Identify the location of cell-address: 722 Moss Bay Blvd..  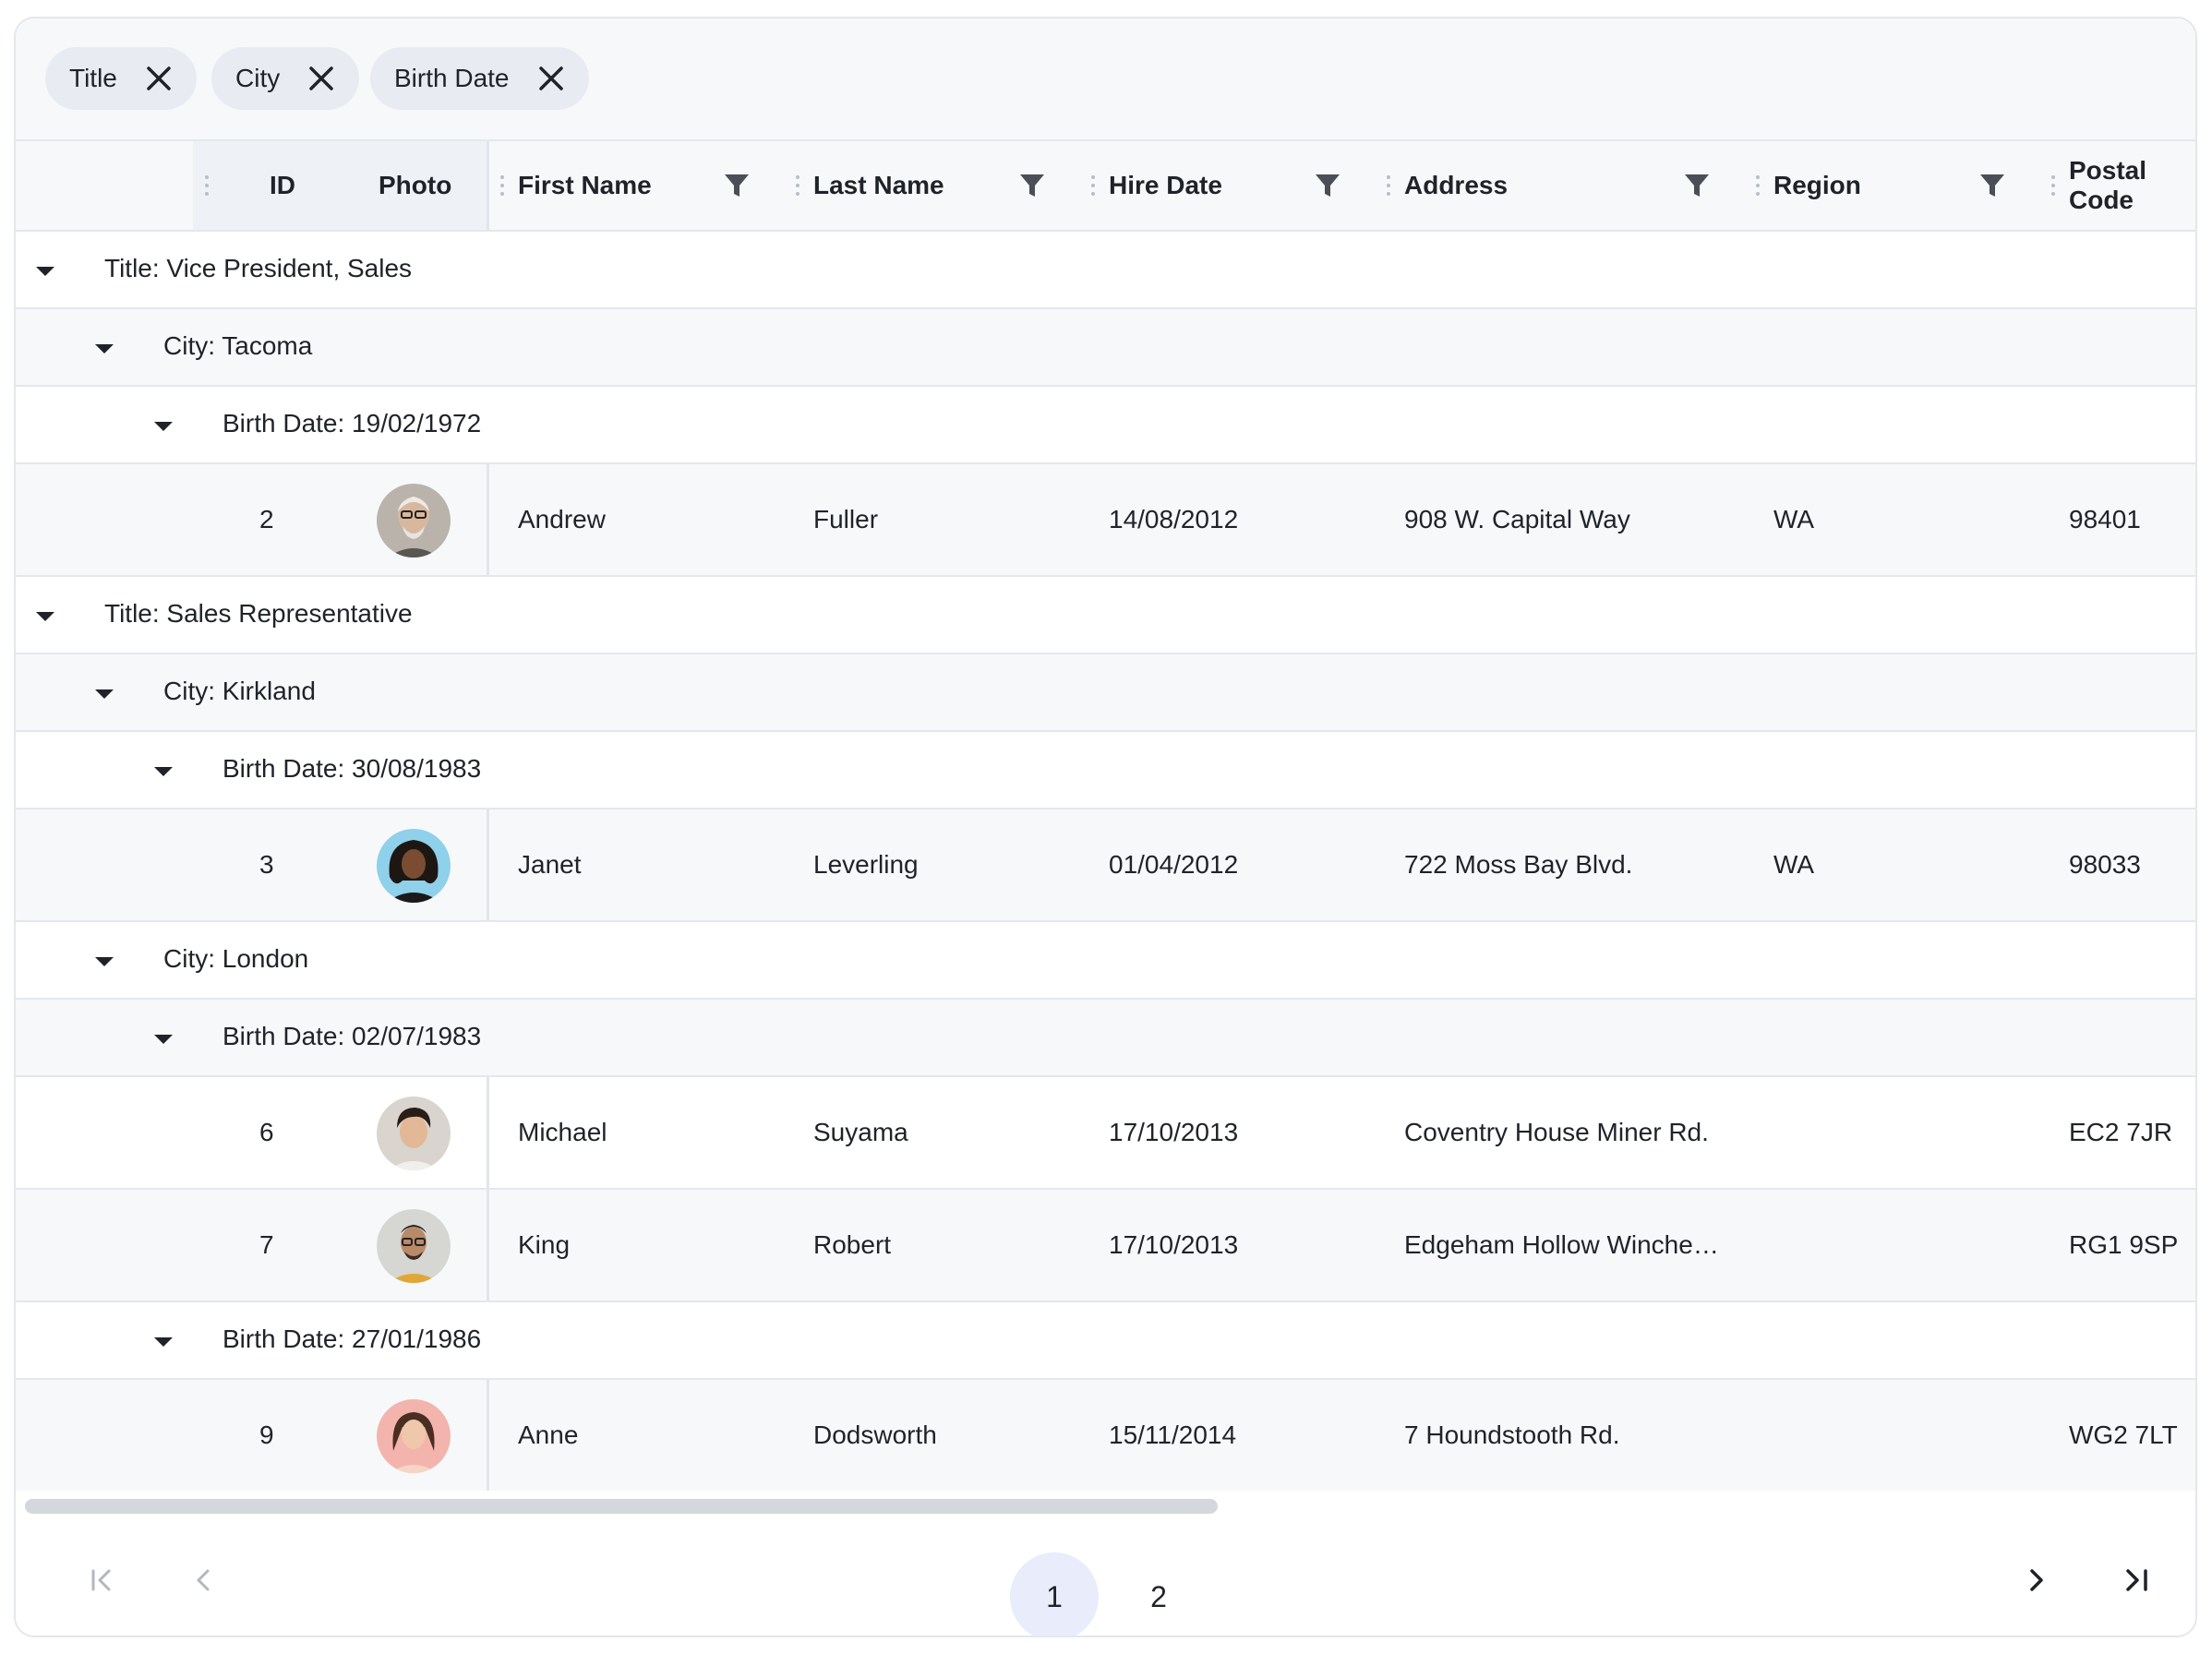
(1518, 864).